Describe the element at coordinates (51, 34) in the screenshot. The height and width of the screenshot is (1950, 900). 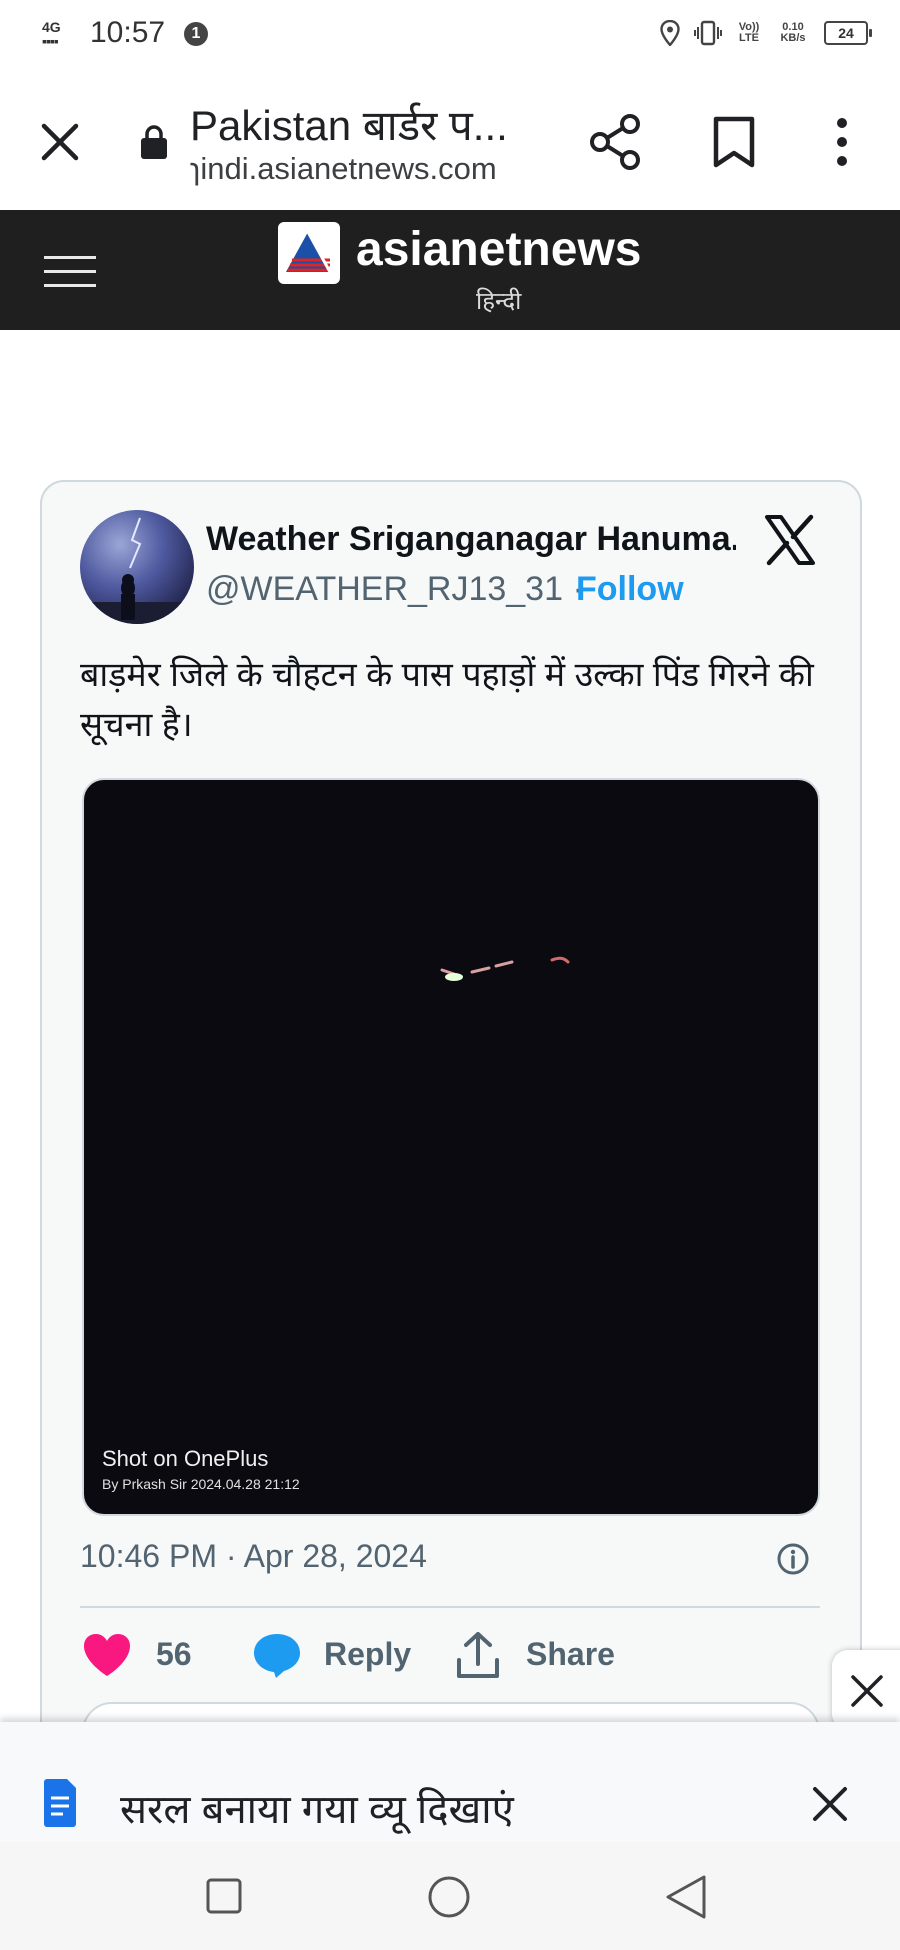
I see `network-indicator: 4G ▪▪▪▪` at that location.